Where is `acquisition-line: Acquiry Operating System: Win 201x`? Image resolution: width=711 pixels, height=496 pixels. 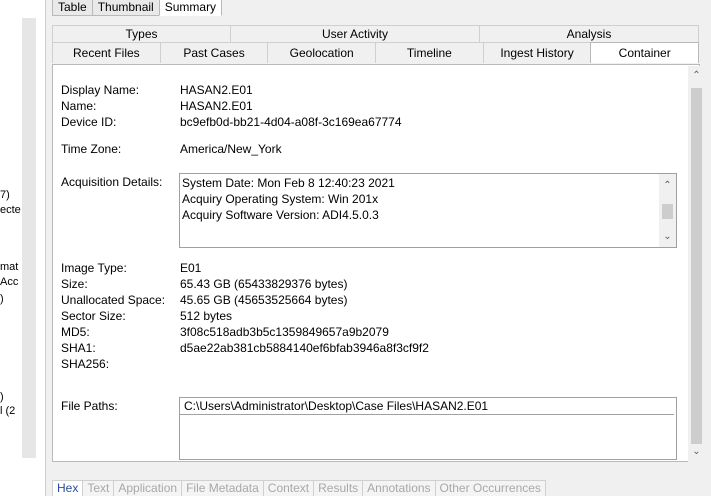 acquisition-line: Acquiry Operating System: Win 201x is located at coordinates (280, 199).